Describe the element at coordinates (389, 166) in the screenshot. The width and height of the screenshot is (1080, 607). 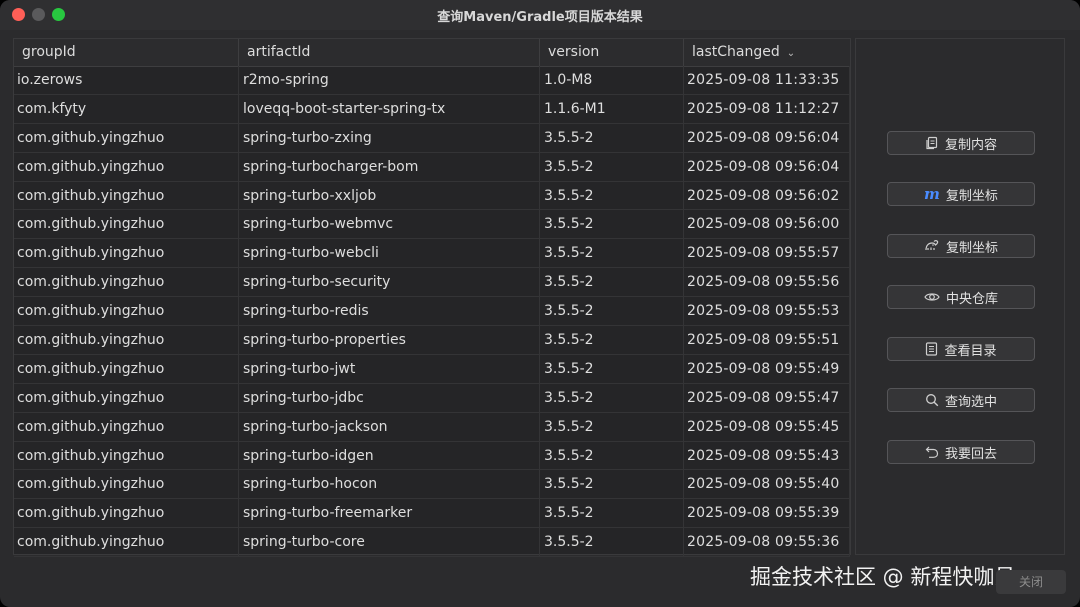
I see `cell-artifactid: spring-turbocharger-bom` at that location.